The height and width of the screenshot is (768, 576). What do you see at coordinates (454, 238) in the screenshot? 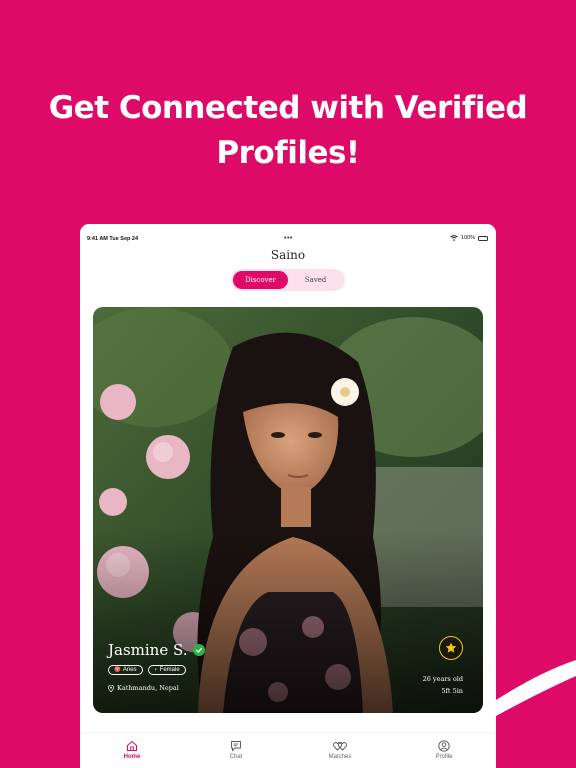
I see `wifi-icon` at bounding box center [454, 238].